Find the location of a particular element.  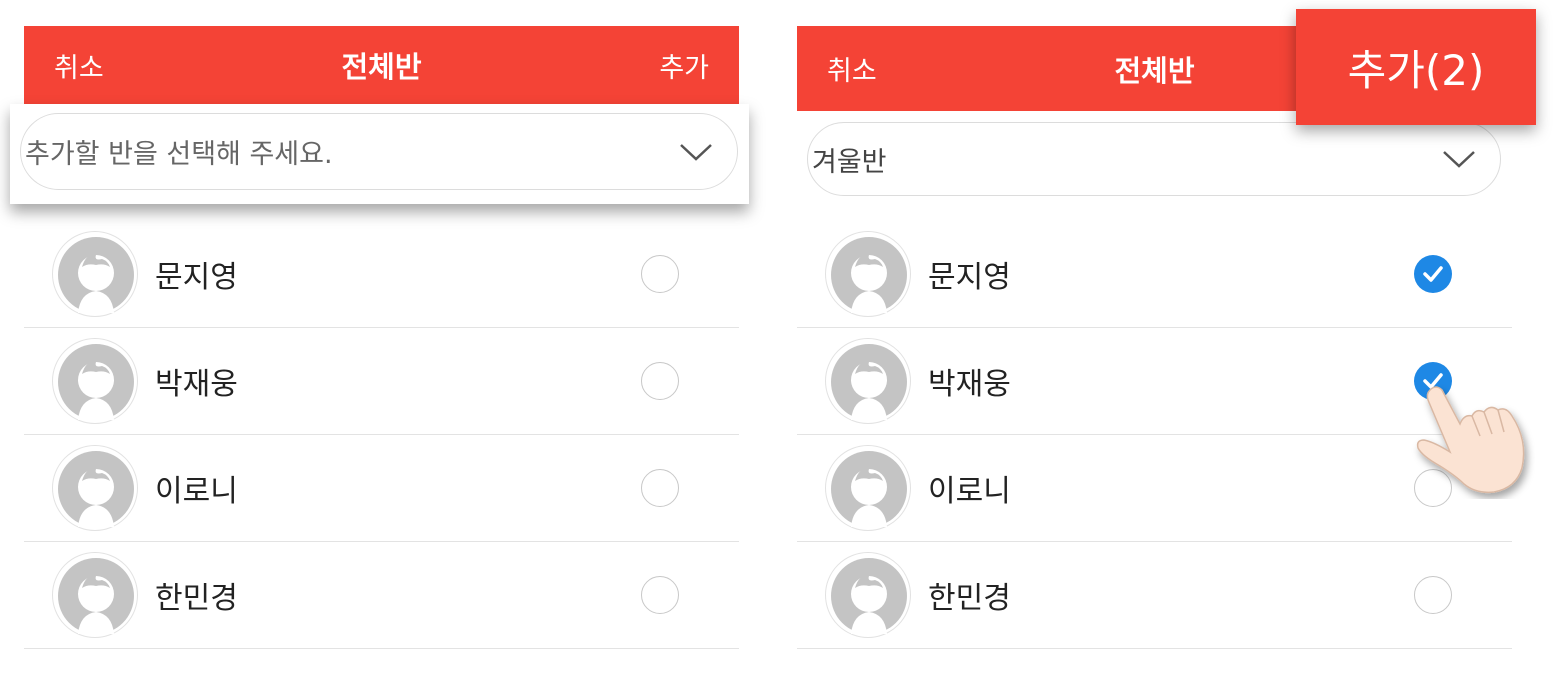

select-radio-checked is located at coordinates (1433, 274).